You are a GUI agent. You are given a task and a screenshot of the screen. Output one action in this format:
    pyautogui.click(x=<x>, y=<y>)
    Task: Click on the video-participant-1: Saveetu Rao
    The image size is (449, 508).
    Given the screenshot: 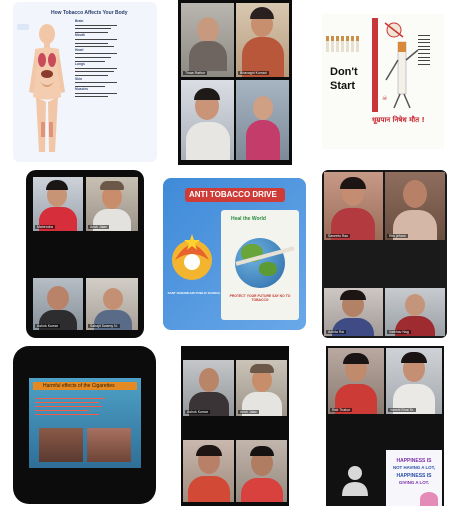 What is the action you would take?
    pyautogui.click(x=353, y=206)
    